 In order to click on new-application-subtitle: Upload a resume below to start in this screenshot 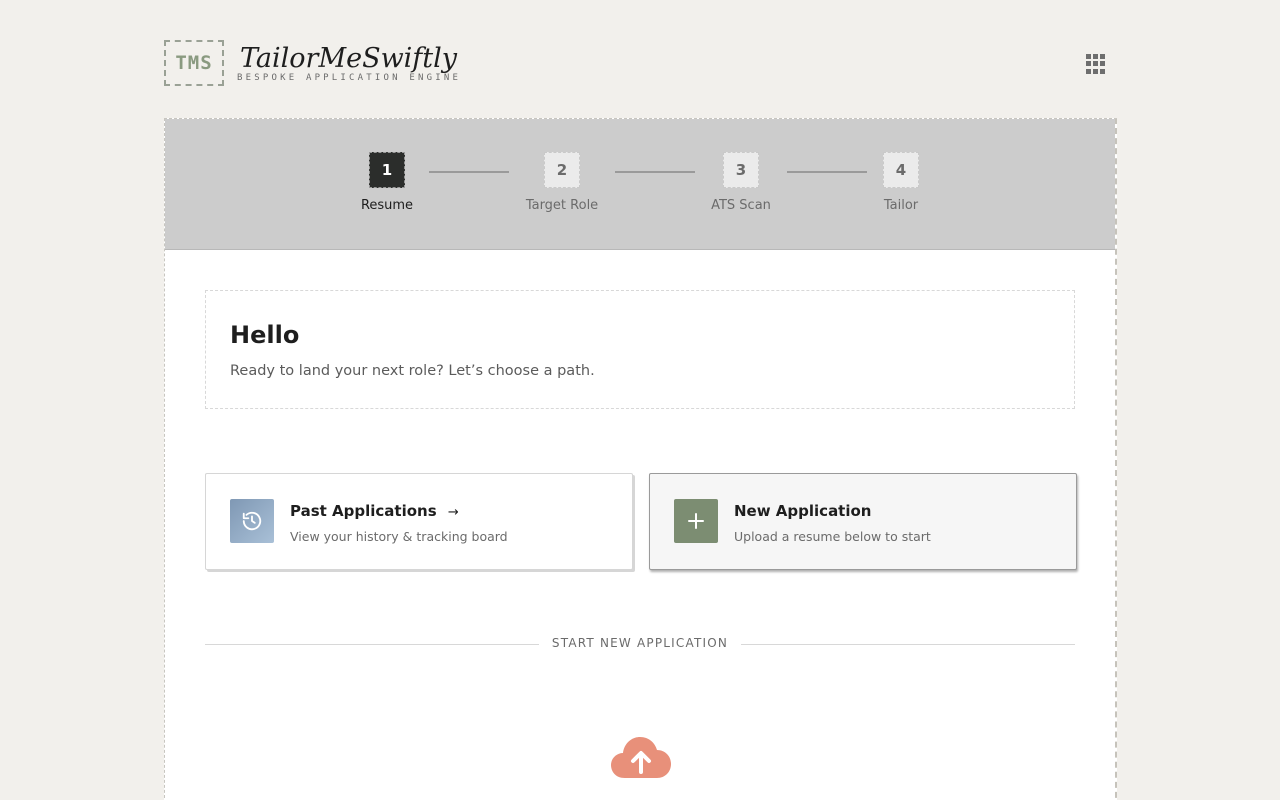, I will do `click(832, 536)`.